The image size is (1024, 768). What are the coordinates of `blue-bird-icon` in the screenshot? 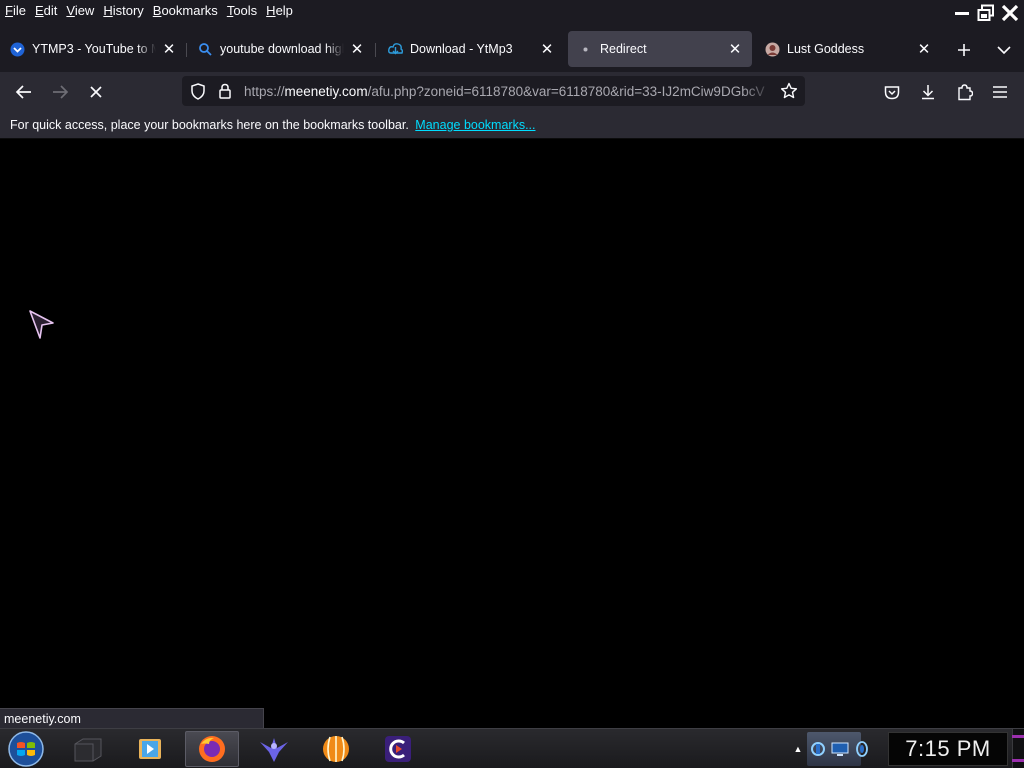 It's located at (274, 750).